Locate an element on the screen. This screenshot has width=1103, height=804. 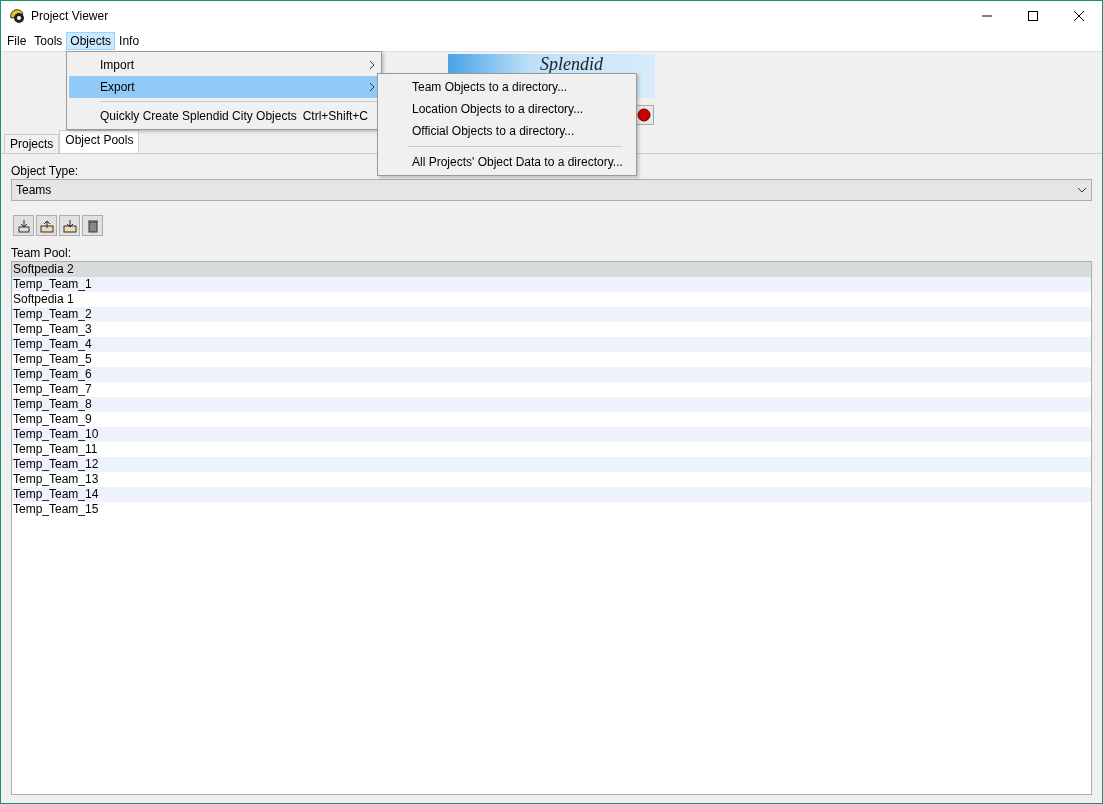
folder-download-icon is located at coordinates (69, 225).